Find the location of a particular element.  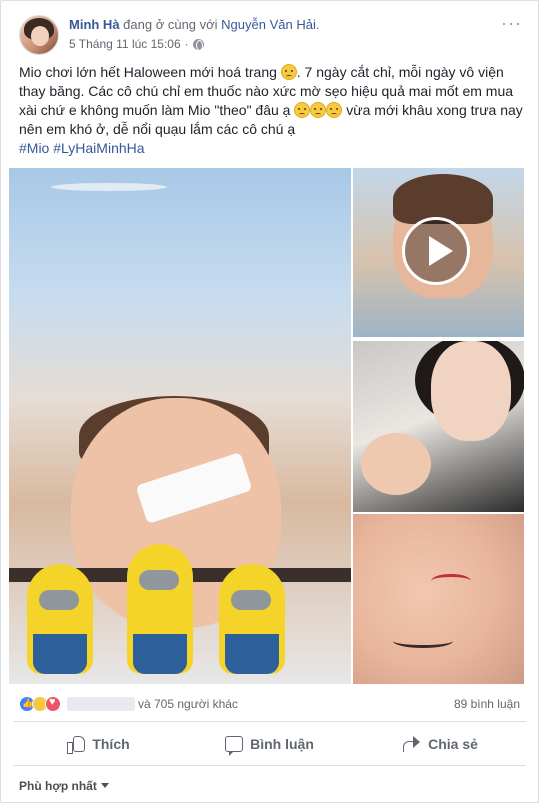

more-options-icon: ··· is located at coordinates (511, 23).